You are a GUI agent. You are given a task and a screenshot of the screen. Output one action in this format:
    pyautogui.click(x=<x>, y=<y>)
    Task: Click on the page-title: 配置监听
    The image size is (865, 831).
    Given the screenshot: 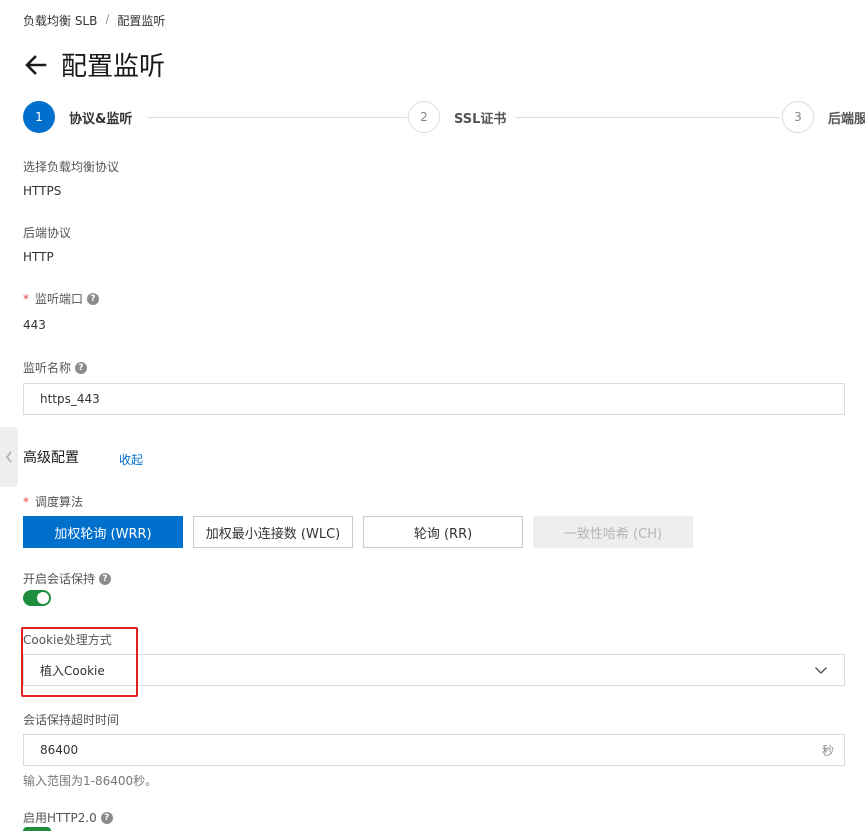 What is the action you would take?
    pyautogui.click(x=113, y=67)
    